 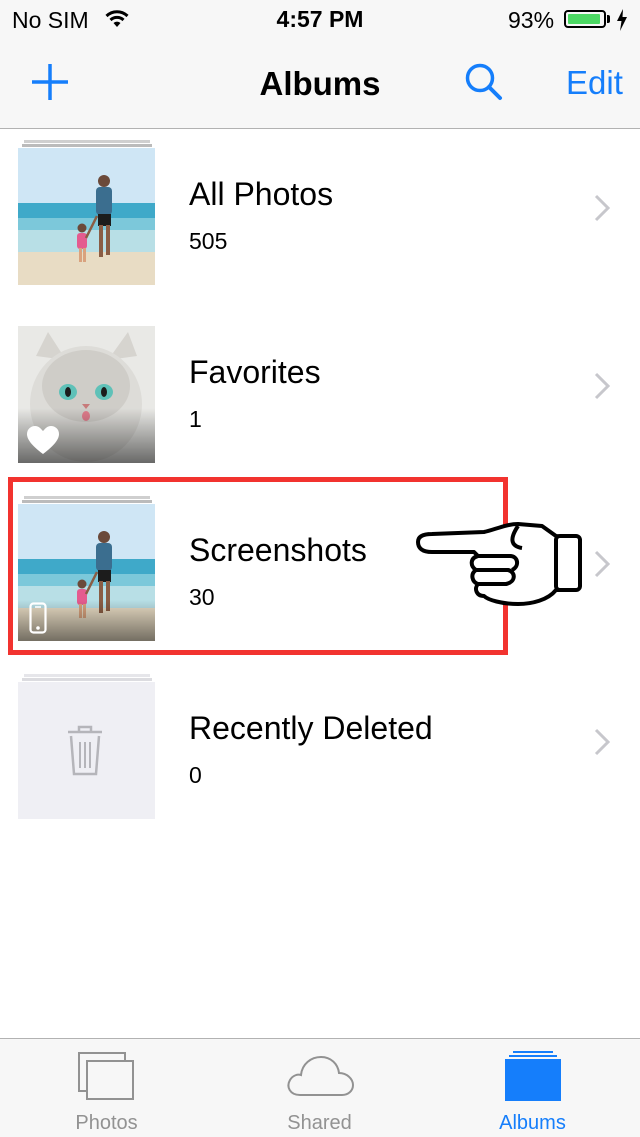 I want to click on tab-albums: Albums, so click(x=532, y=1088).